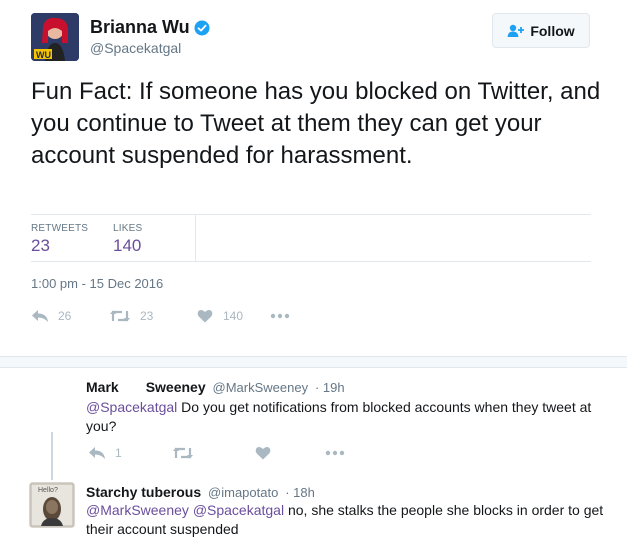  I want to click on reply-header: Mark Sweeney @MarkSweeney · 19h, so click(215, 387).